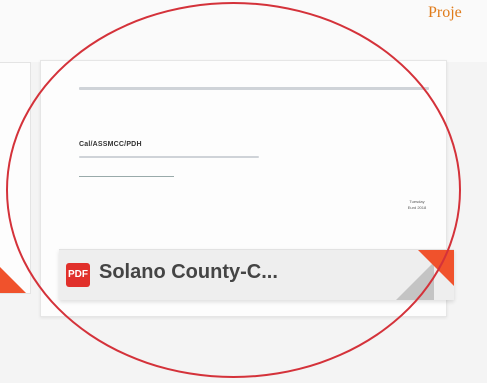  What do you see at coordinates (417, 204) in the screenshot?
I see `preview-side-text: Tuesday Eurd 2018` at bounding box center [417, 204].